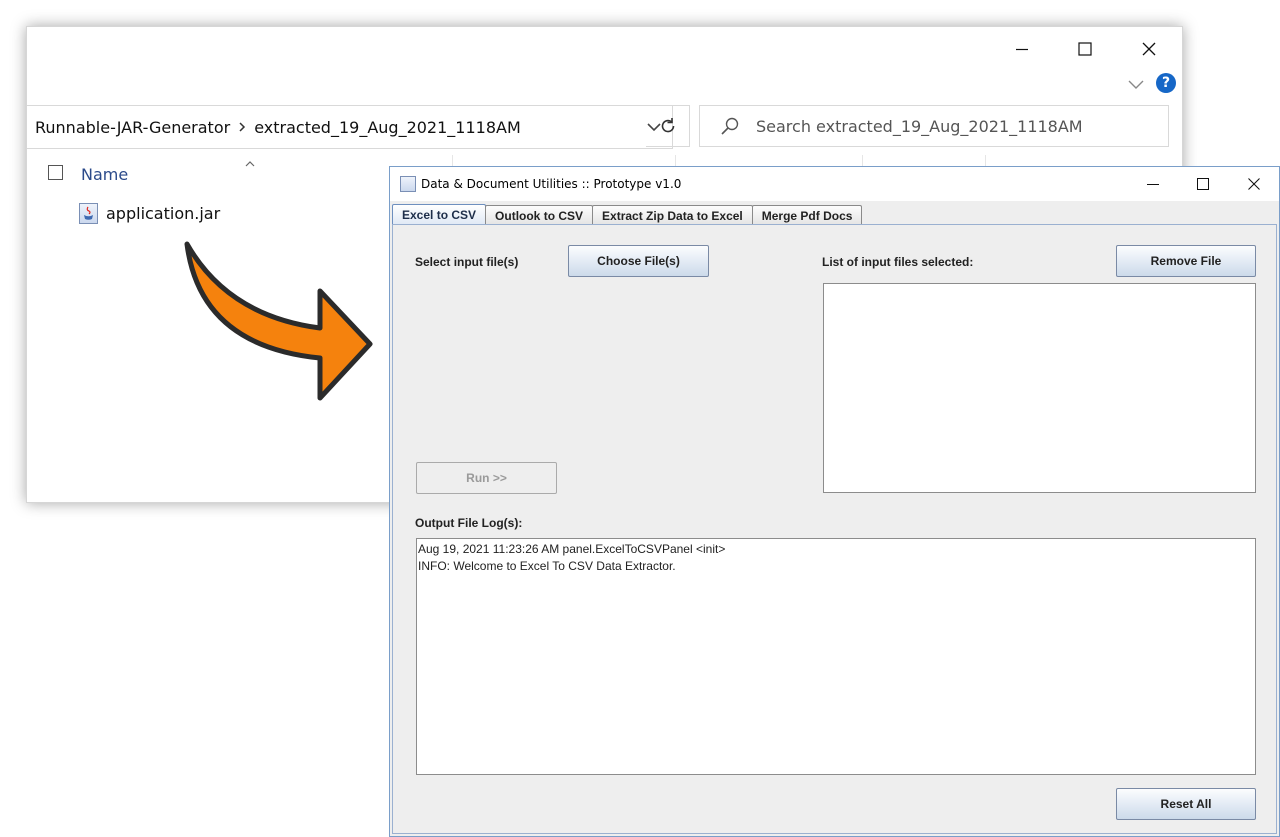  What do you see at coordinates (242, 127) in the screenshot?
I see `chevron-right-icon` at bounding box center [242, 127].